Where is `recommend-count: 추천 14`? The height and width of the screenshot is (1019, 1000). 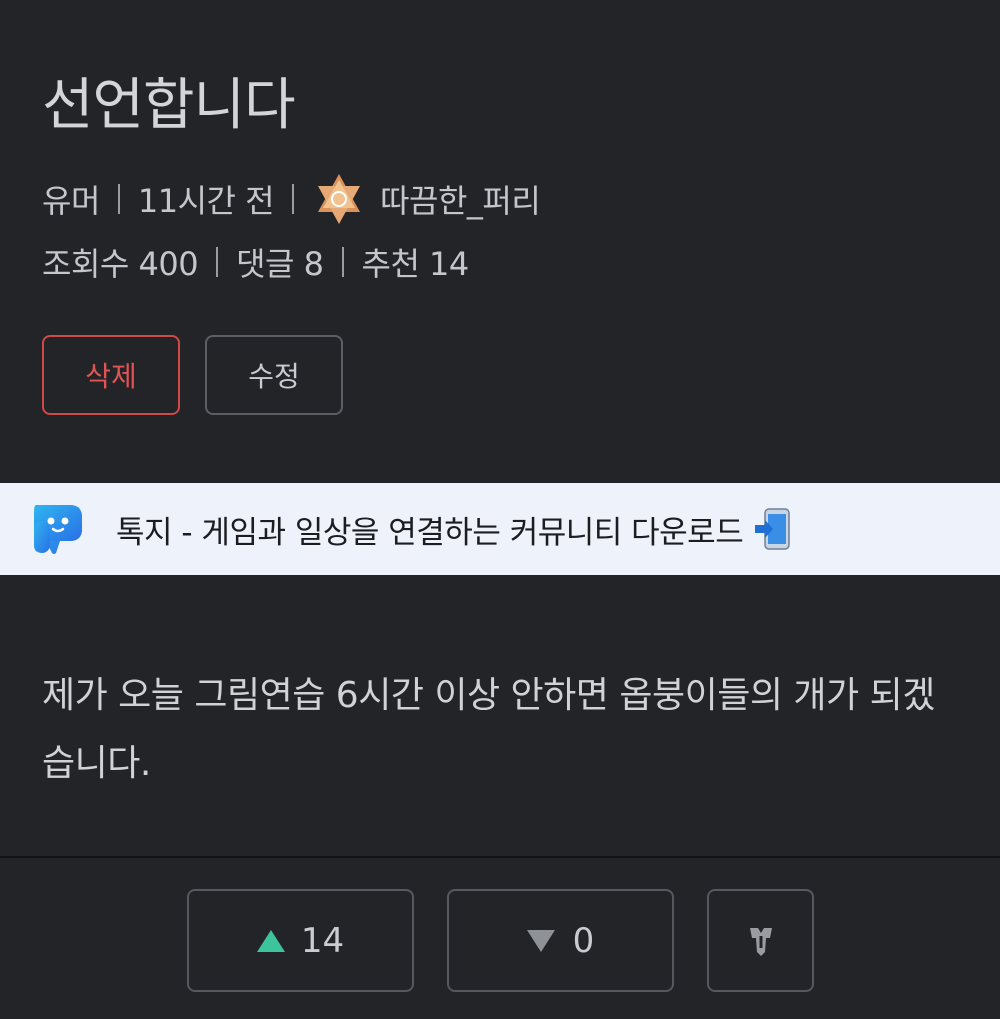 recommend-count: 추천 14 is located at coordinates (415, 264).